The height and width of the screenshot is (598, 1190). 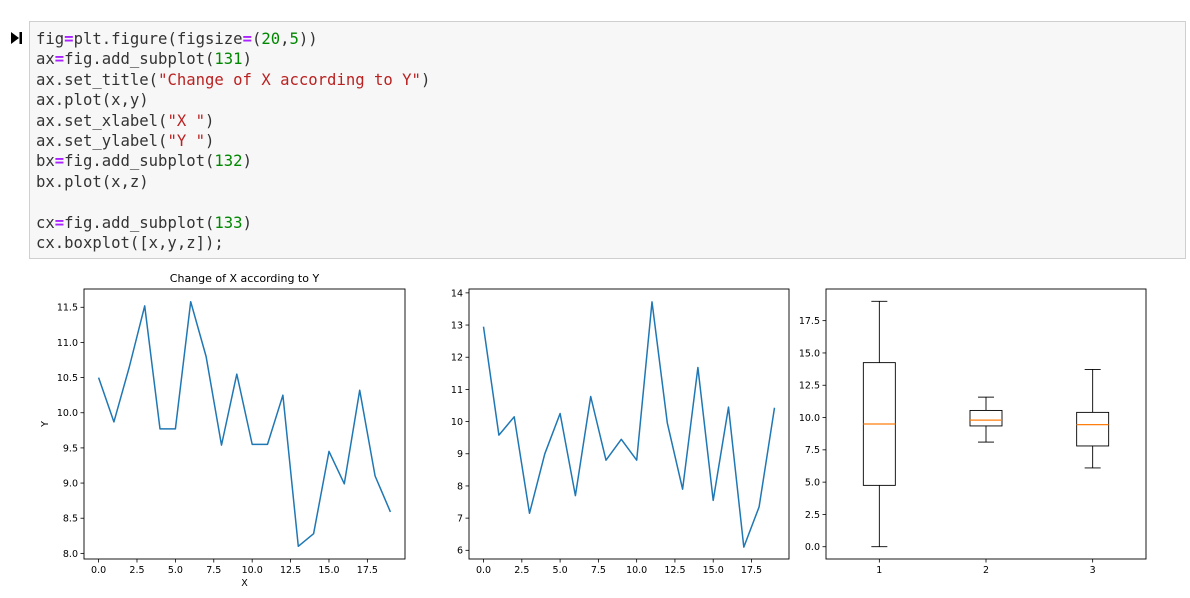 I want to click on y-tick-label: 15.0, so click(x=809, y=353).